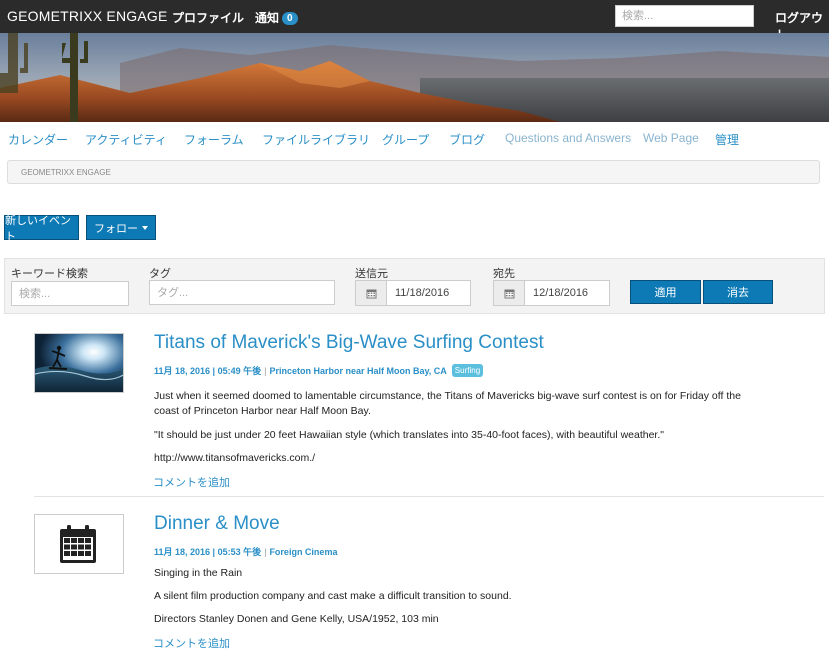 The height and width of the screenshot is (665, 829). What do you see at coordinates (405, 139) in the screenshot?
I see `nav-groups: グループ` at bounding box center [405, 139].